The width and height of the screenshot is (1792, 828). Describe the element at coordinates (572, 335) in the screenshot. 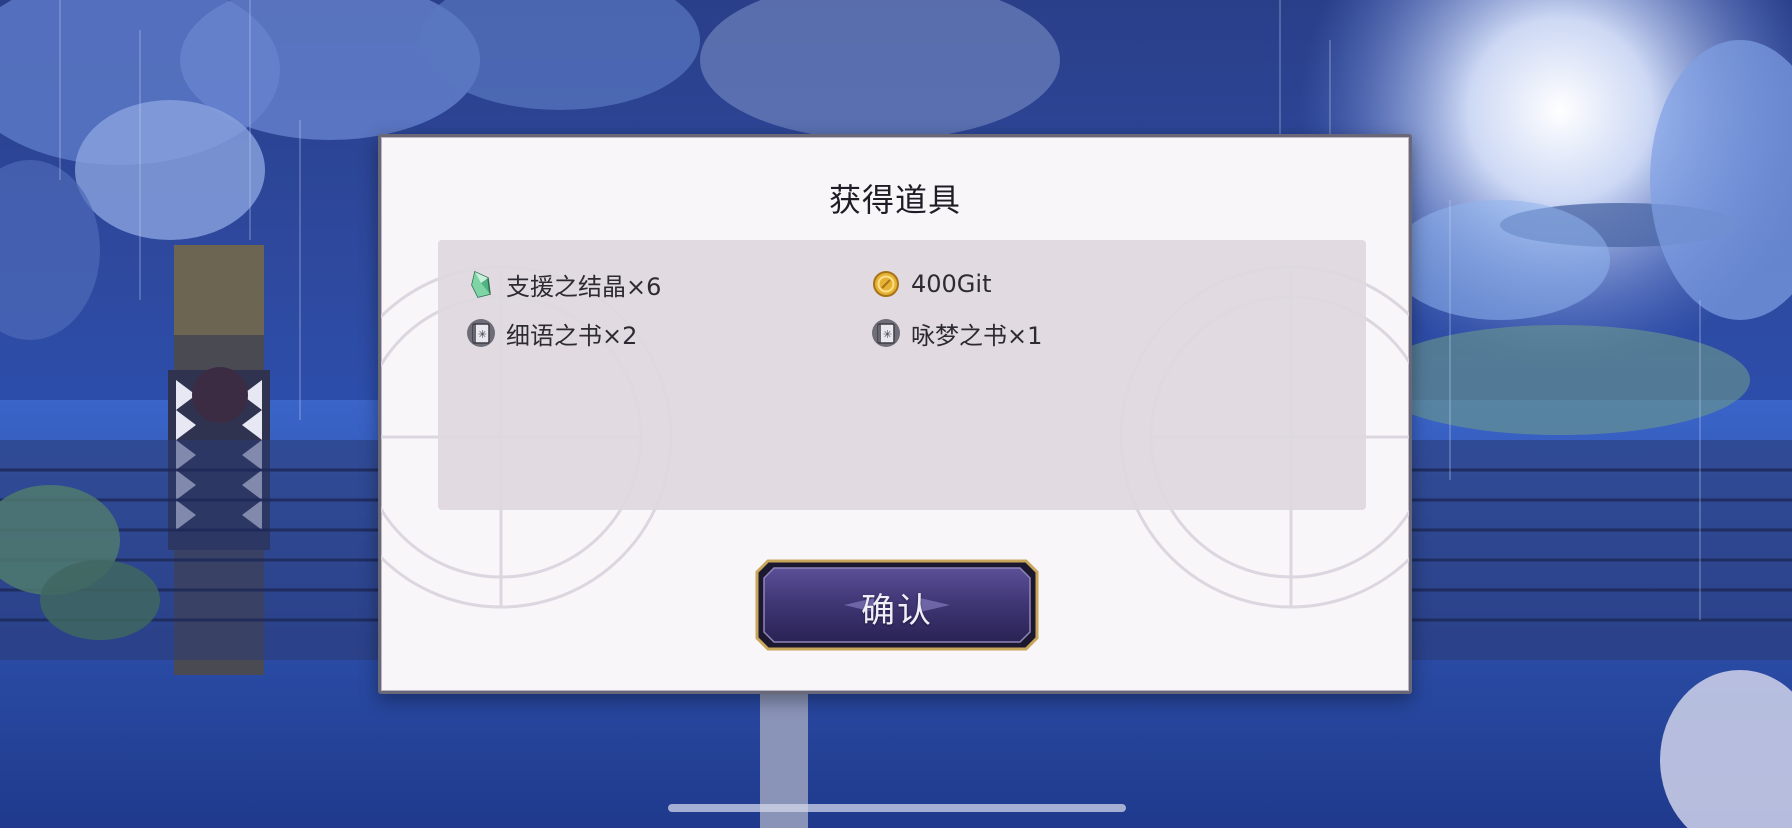

I see `reward-item-label: 细语之书×2` at that location.